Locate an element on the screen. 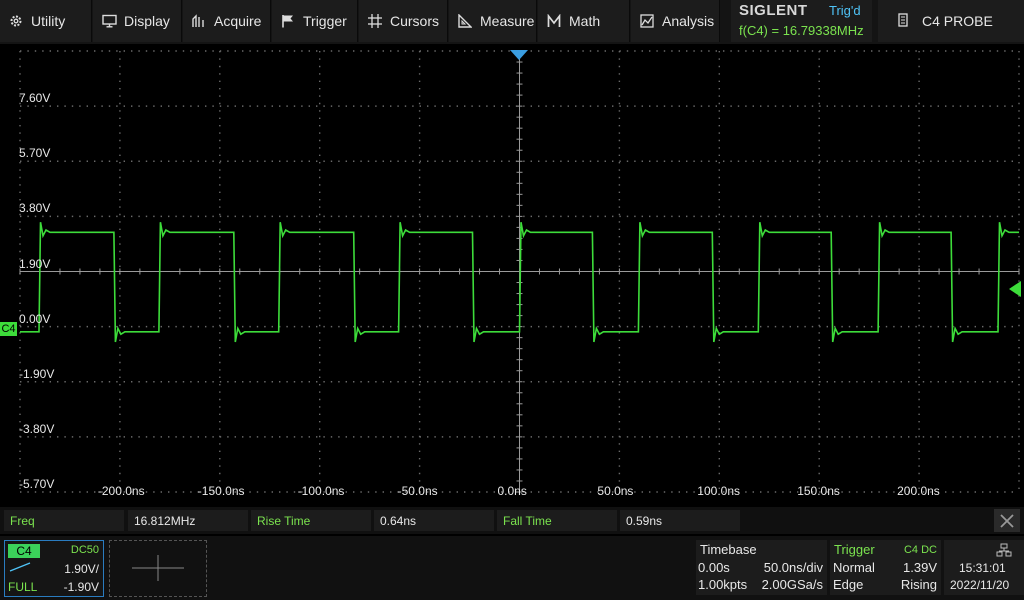 This screenshot has height=600, width=1024. channel-tag: C4 is located at coordinates (24, 551).